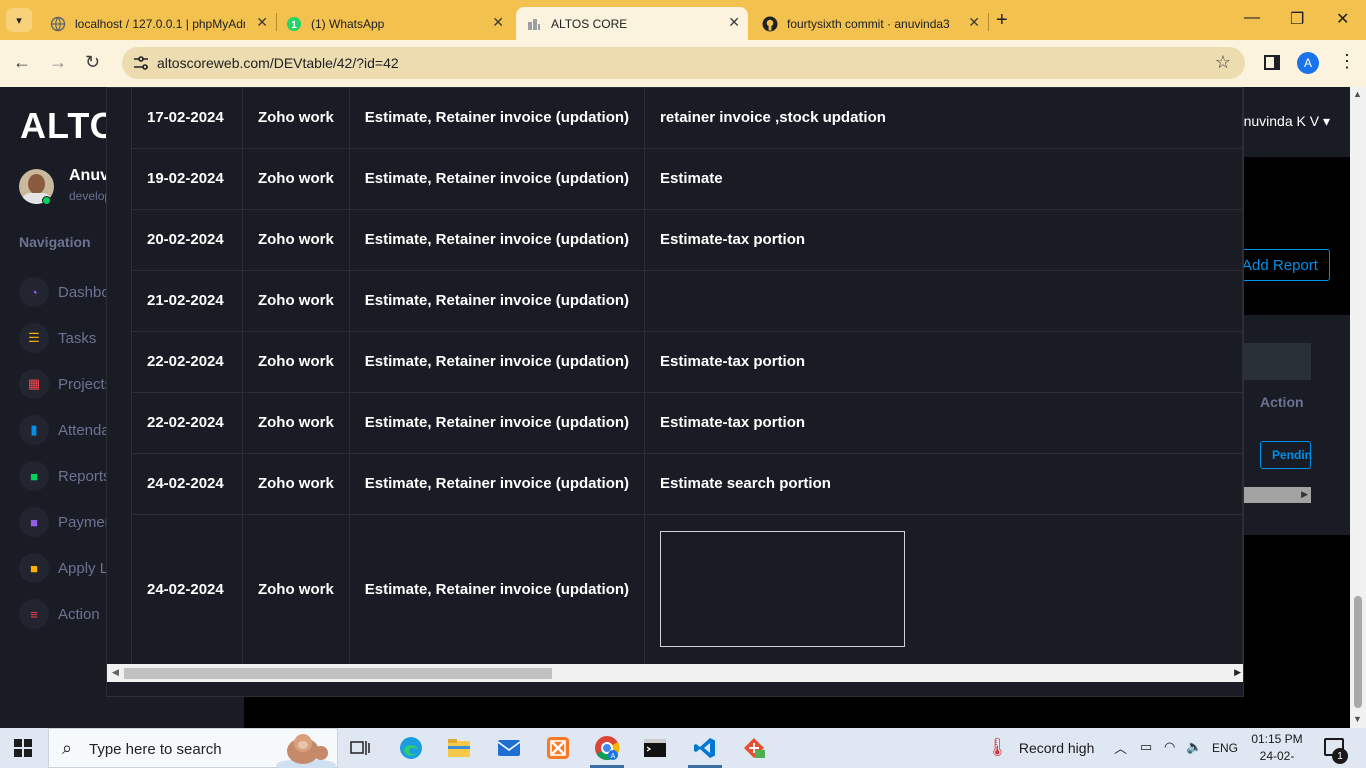 The width and height of the screenshot is (1366, 768). I want to click on side-panel-icon, so click(1272, 62).